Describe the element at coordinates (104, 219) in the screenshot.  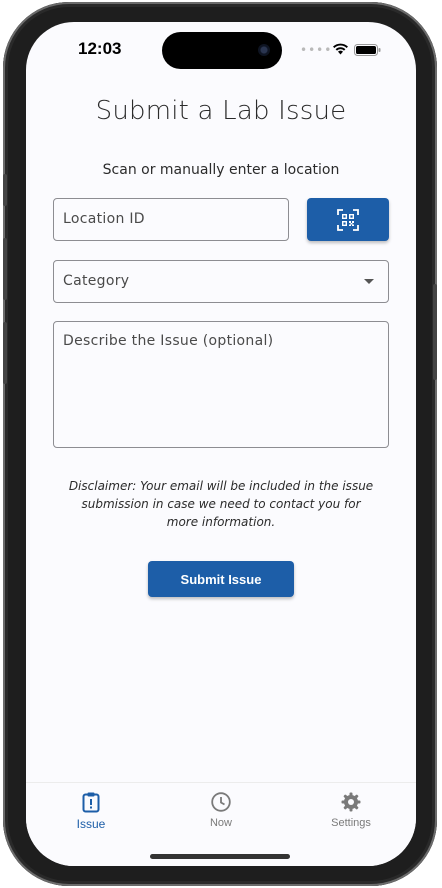
I see `location-id-placeholder: Location ID` at that location.